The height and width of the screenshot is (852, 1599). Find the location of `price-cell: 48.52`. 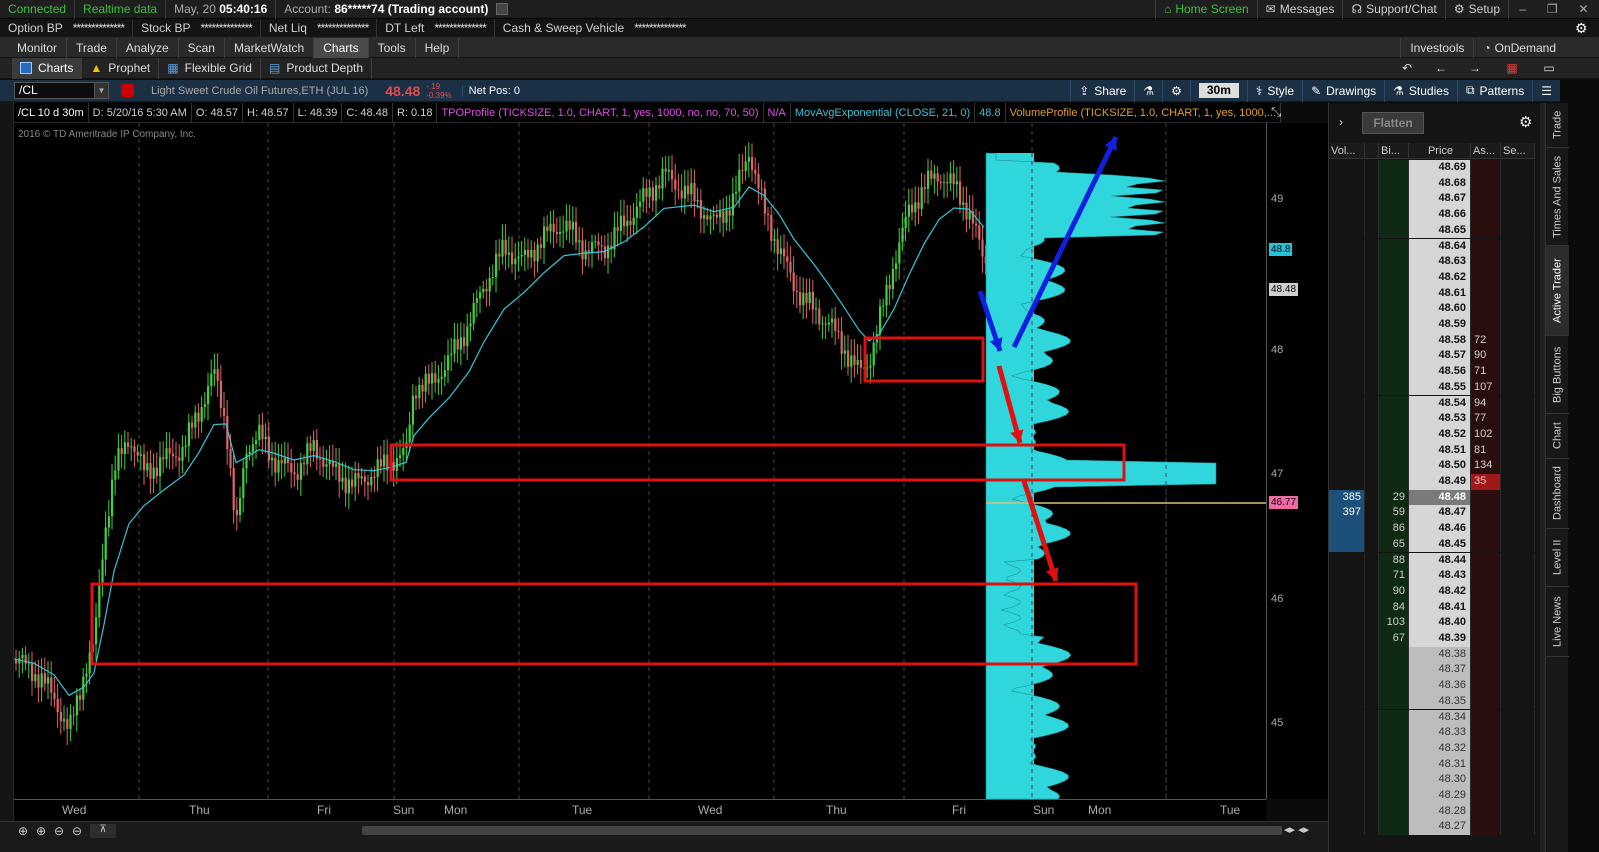

price-cell: 48.52 is located at coordinates (1440, 434).